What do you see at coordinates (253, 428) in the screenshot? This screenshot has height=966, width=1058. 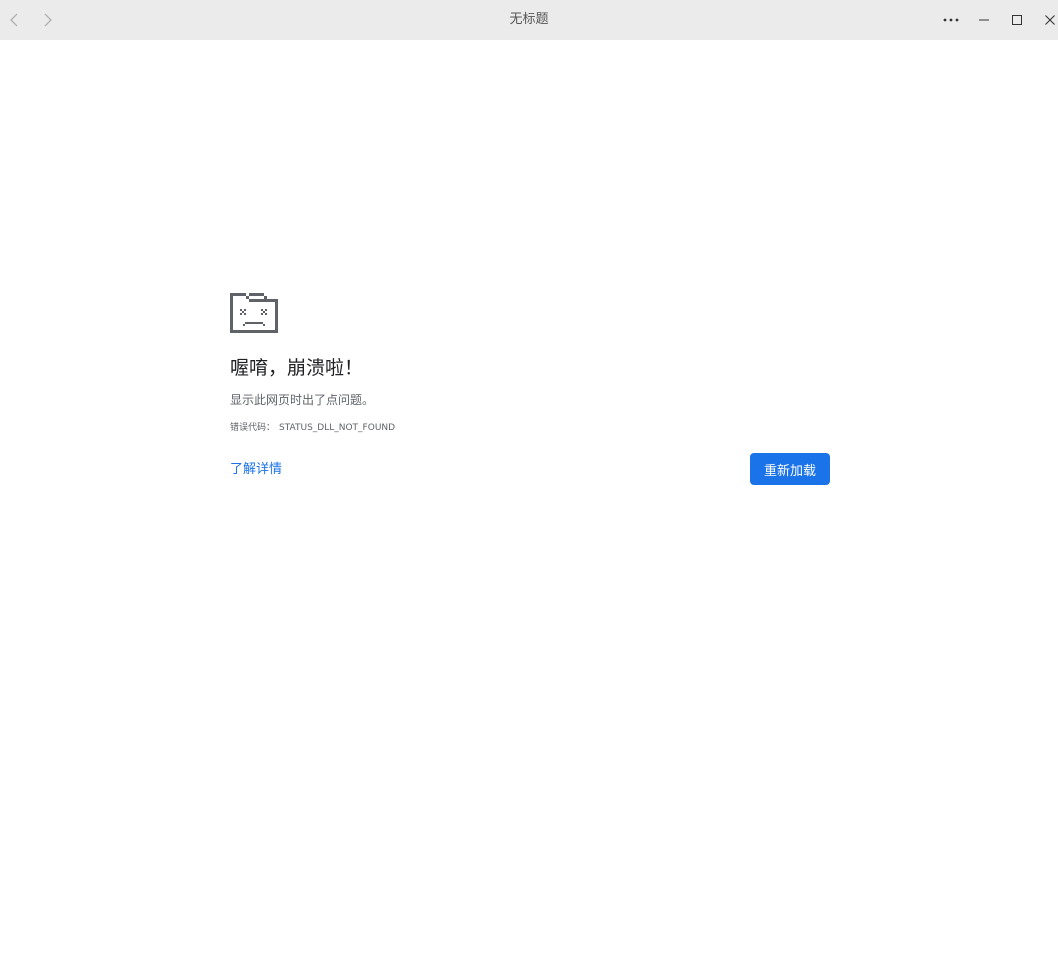 I see `error-code-label: 错误代码：` at bounding box center [253, 428].